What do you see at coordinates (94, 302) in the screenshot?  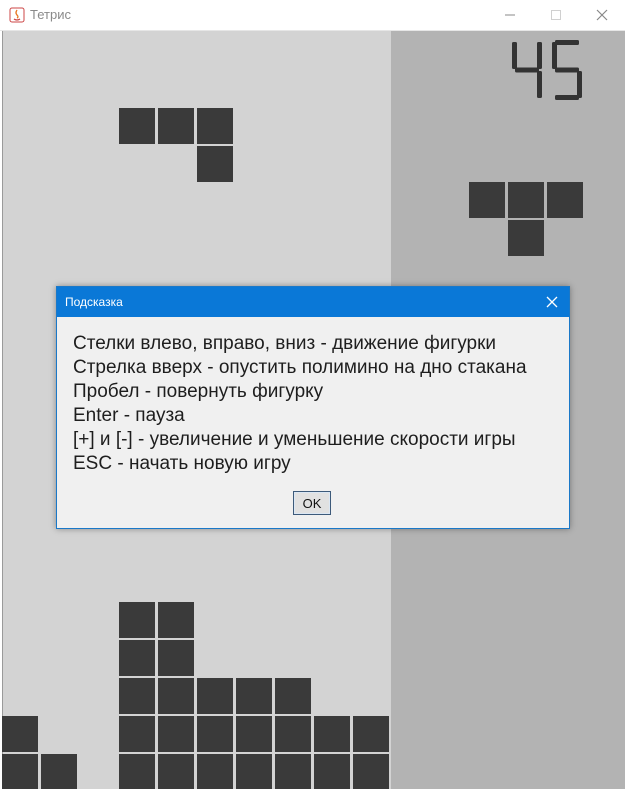 I see `dialog-title: Подсказка` at bounding box center [94, 302].